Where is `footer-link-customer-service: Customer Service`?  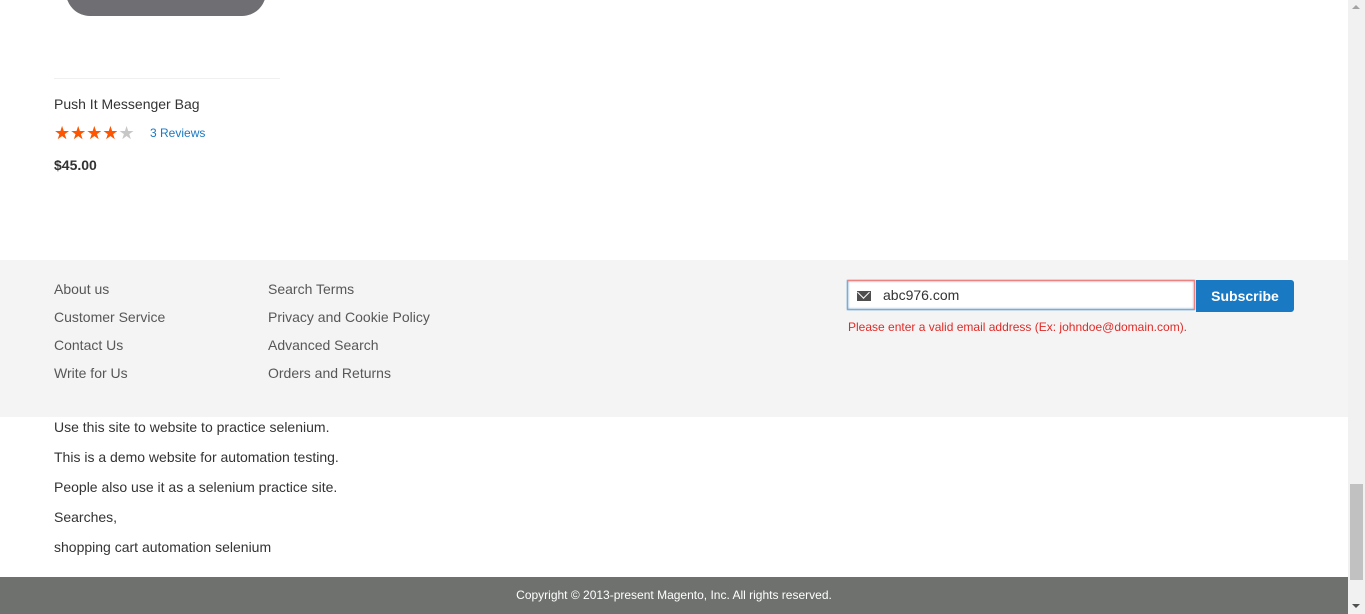
footer-link-customer-service: Customer Service is located at coordinates (109, 317).